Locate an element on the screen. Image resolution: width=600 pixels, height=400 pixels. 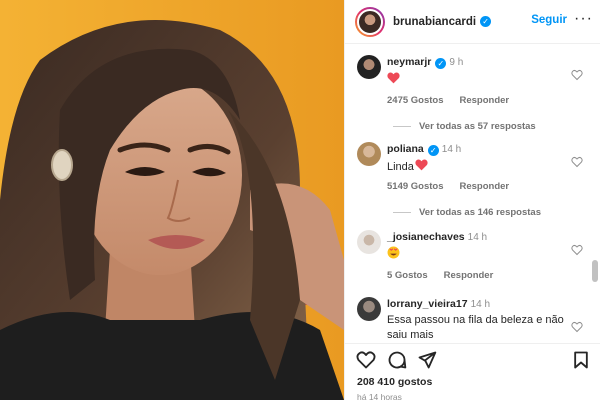
author-avatar is located at coordinates (370, 21).